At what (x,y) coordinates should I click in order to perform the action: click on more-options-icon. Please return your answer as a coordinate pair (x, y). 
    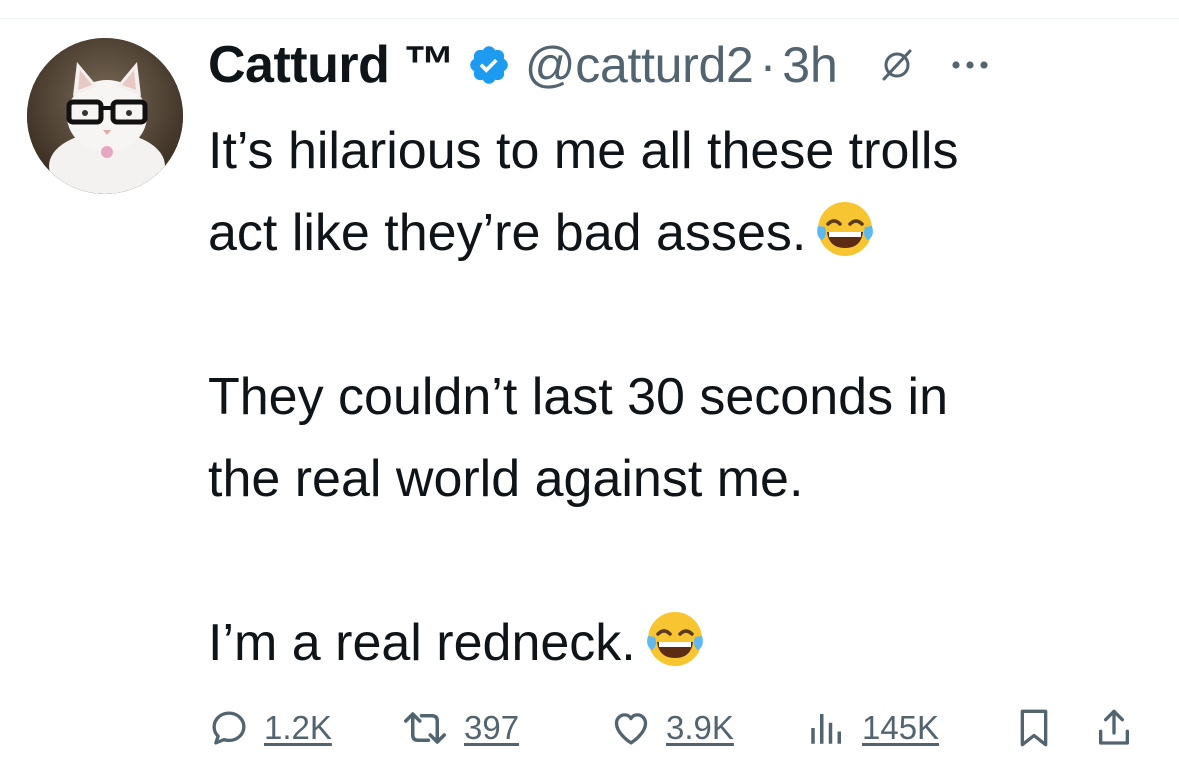
    Looking at the image, I should click on (970, 65).